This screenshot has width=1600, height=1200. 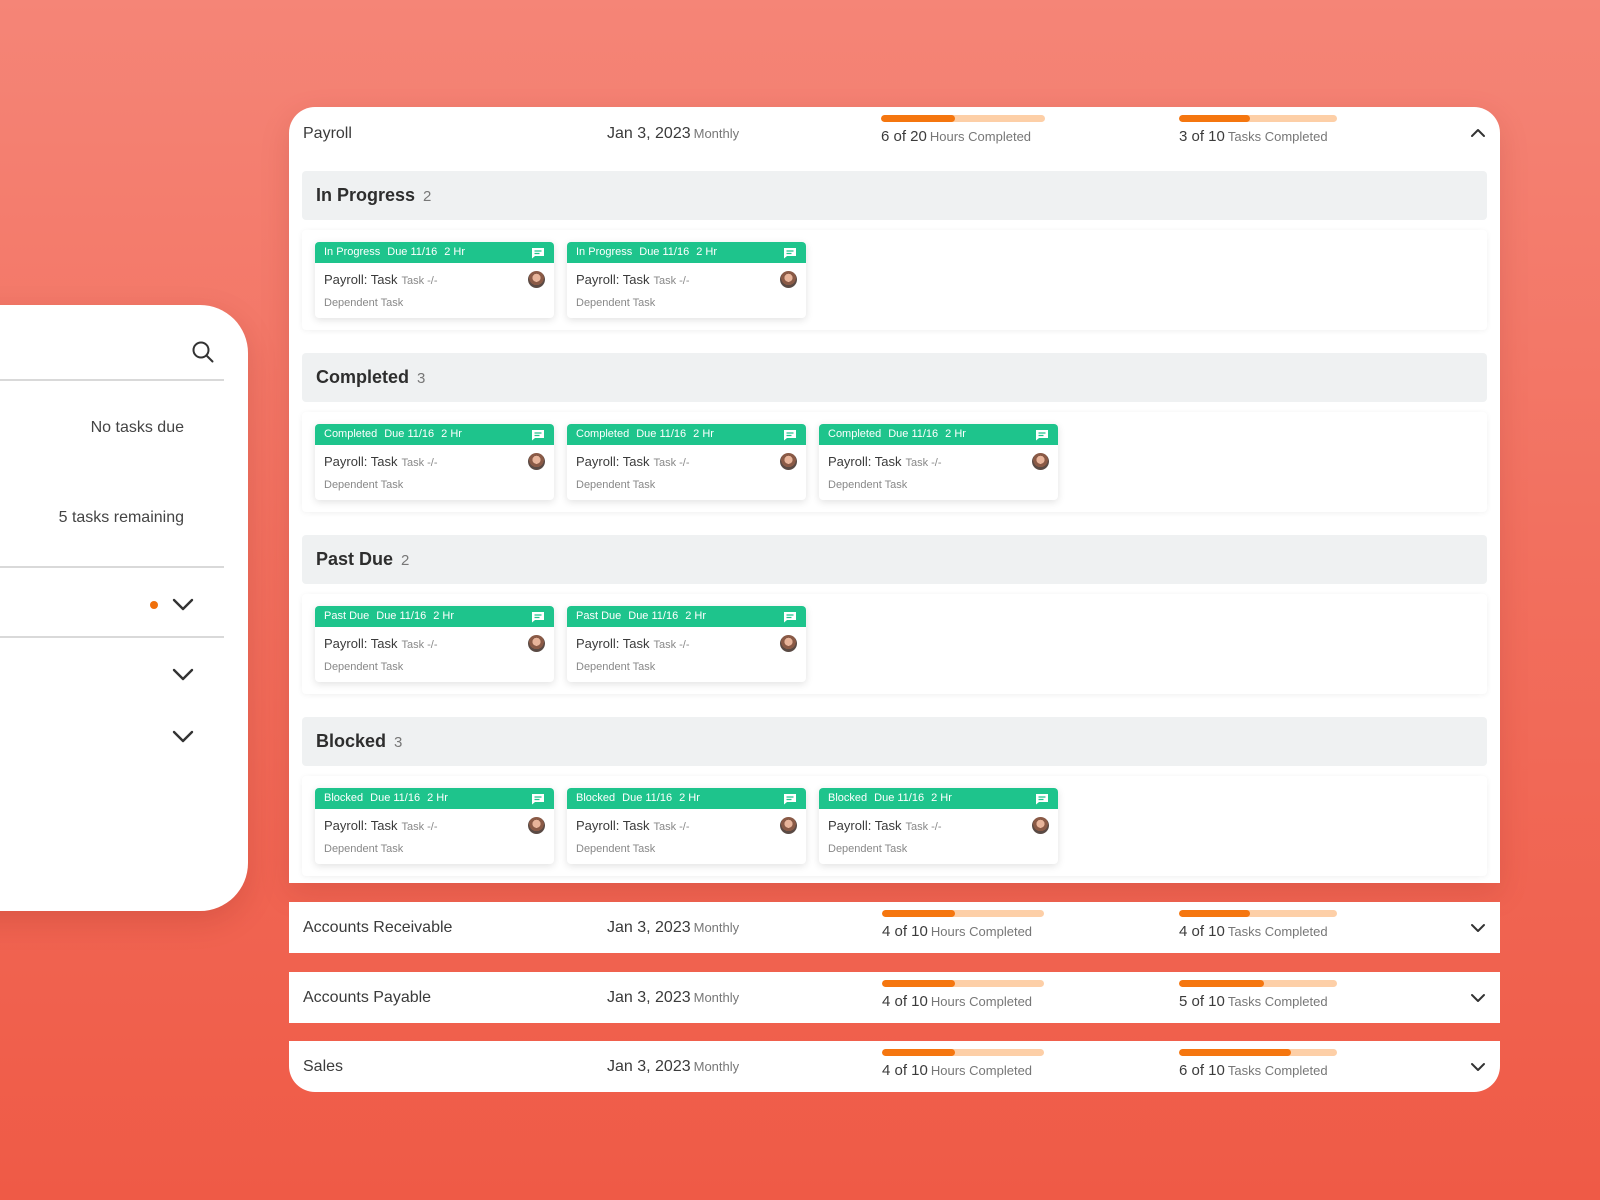 What do you see at coordinates (1478, 133) in the screenshot?
I see `chevron-up-icon` at bounding box center [1478, 133].